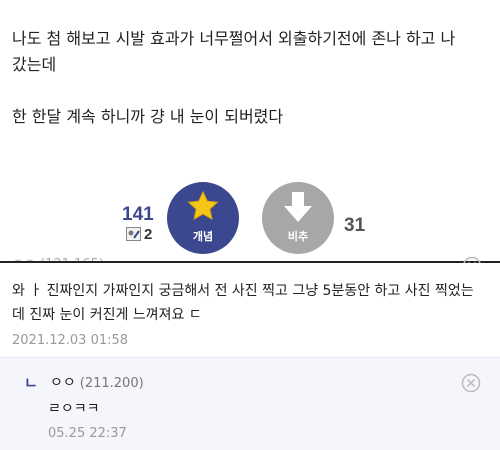 The image size is (500, 450). I want to click on downvote-count: 31, so click(355, 225).